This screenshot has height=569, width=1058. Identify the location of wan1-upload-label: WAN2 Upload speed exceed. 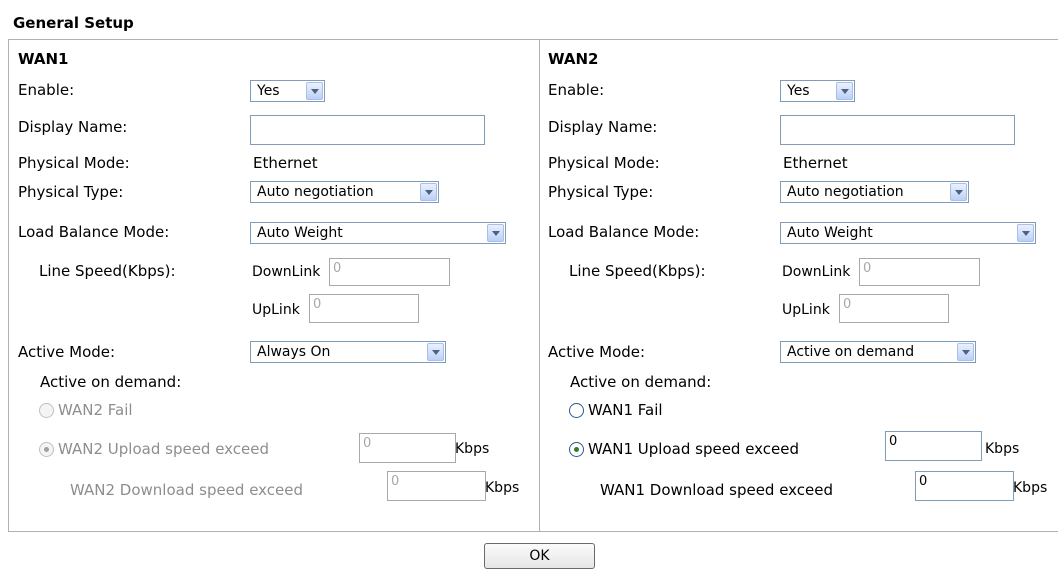
(164, 449).